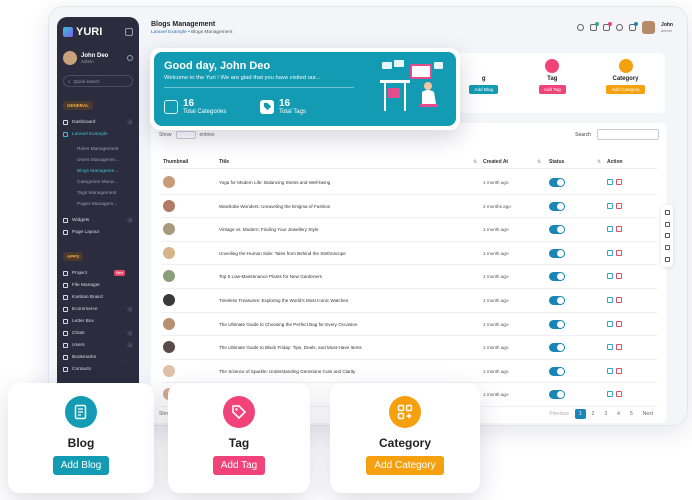  Describe the element at coordinates (98, 134) in the screenshot. I see `sidebar-item-laravel-example: Laravel Example` at that location.